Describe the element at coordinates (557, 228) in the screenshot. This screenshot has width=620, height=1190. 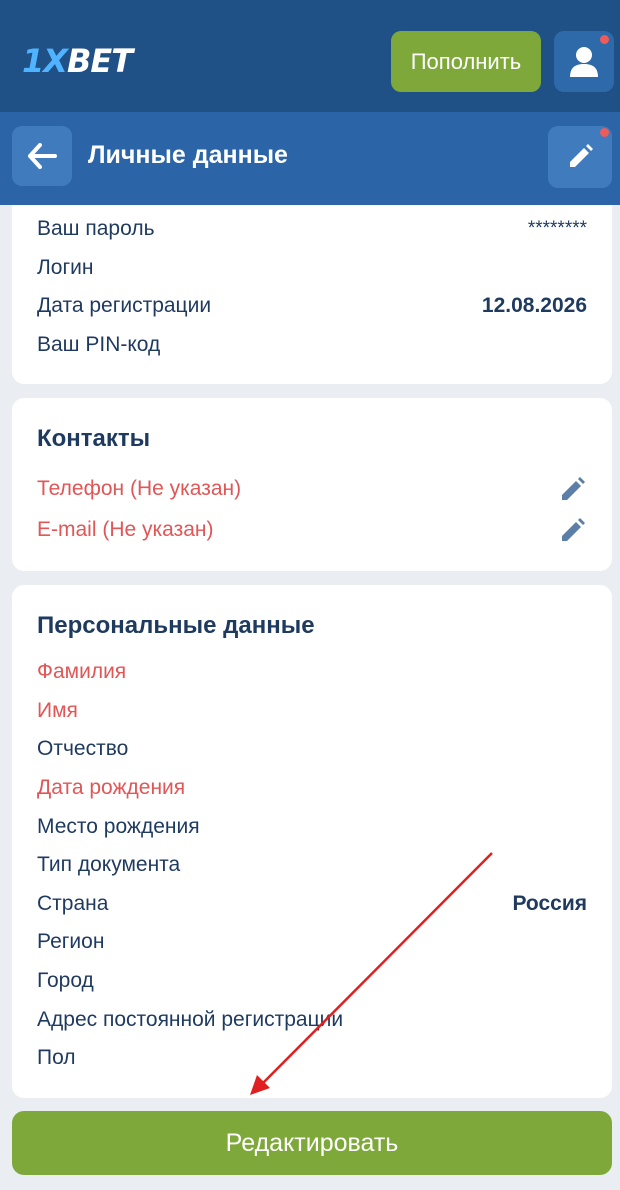
I see `row-value: ********` at that location.